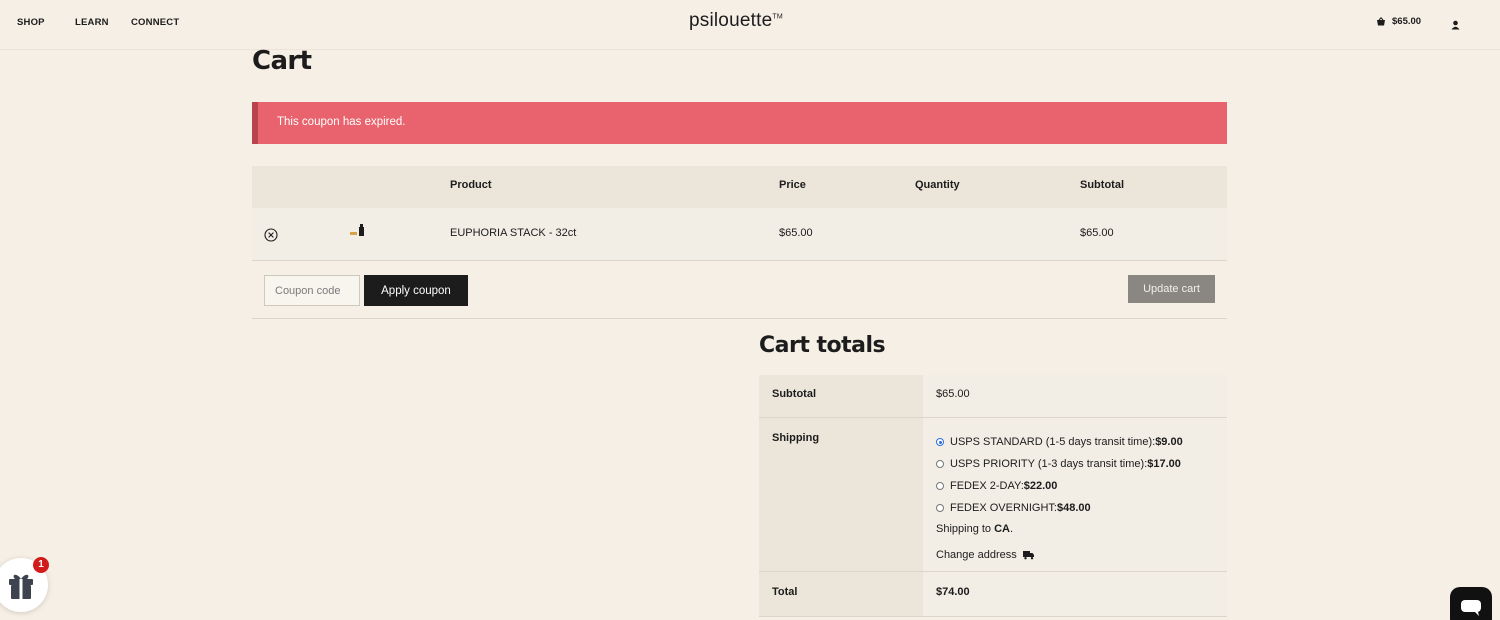 The image size is (1500, 620). What do you see at coordinates (841, 594) in the screenshot?
I see `total-label: Total` at bounding box center [841, 594].